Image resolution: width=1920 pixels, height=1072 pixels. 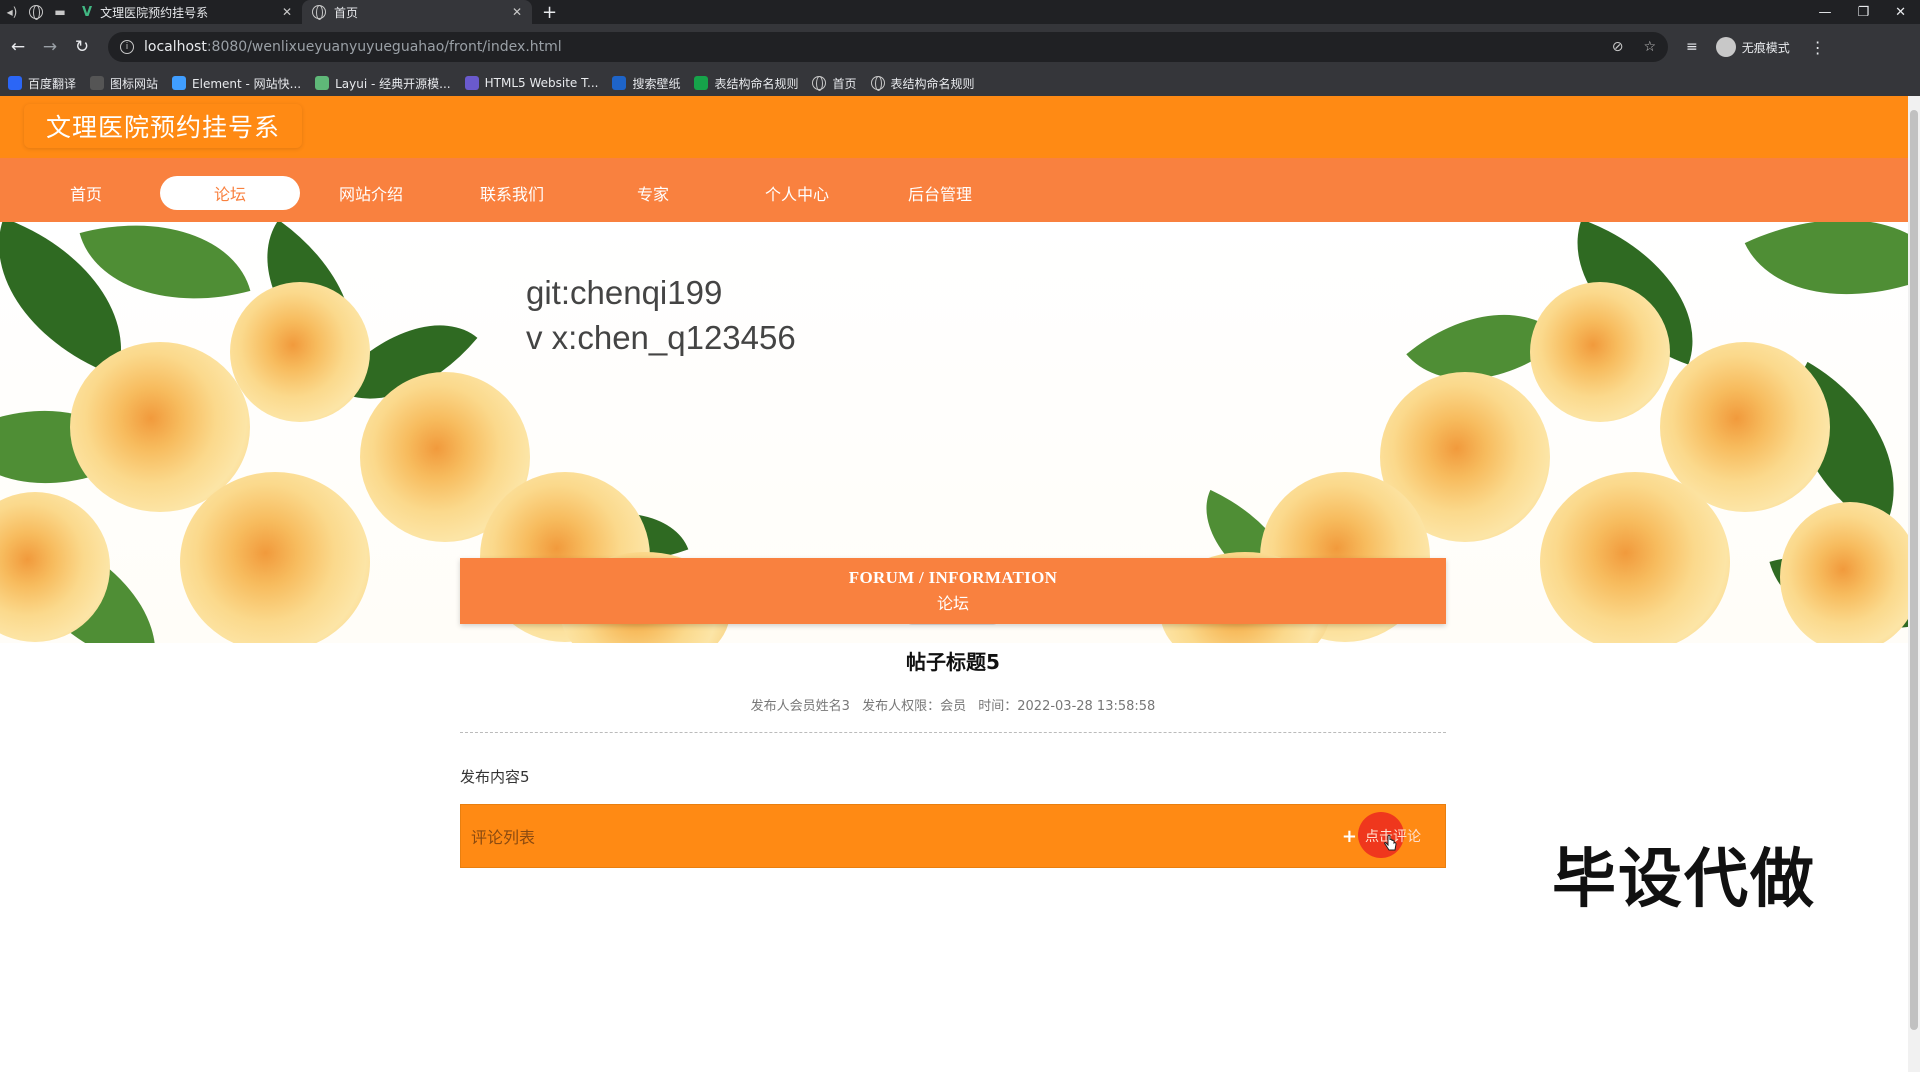 What do you see at coordinates (960, 12) in the screenshot?
I see `browser-tab-bar: ◂) ▬ V 文理医院预约挂号系 ✕ 首页 ✕ + — ❐ ✕` at bounding box center [960, 12].